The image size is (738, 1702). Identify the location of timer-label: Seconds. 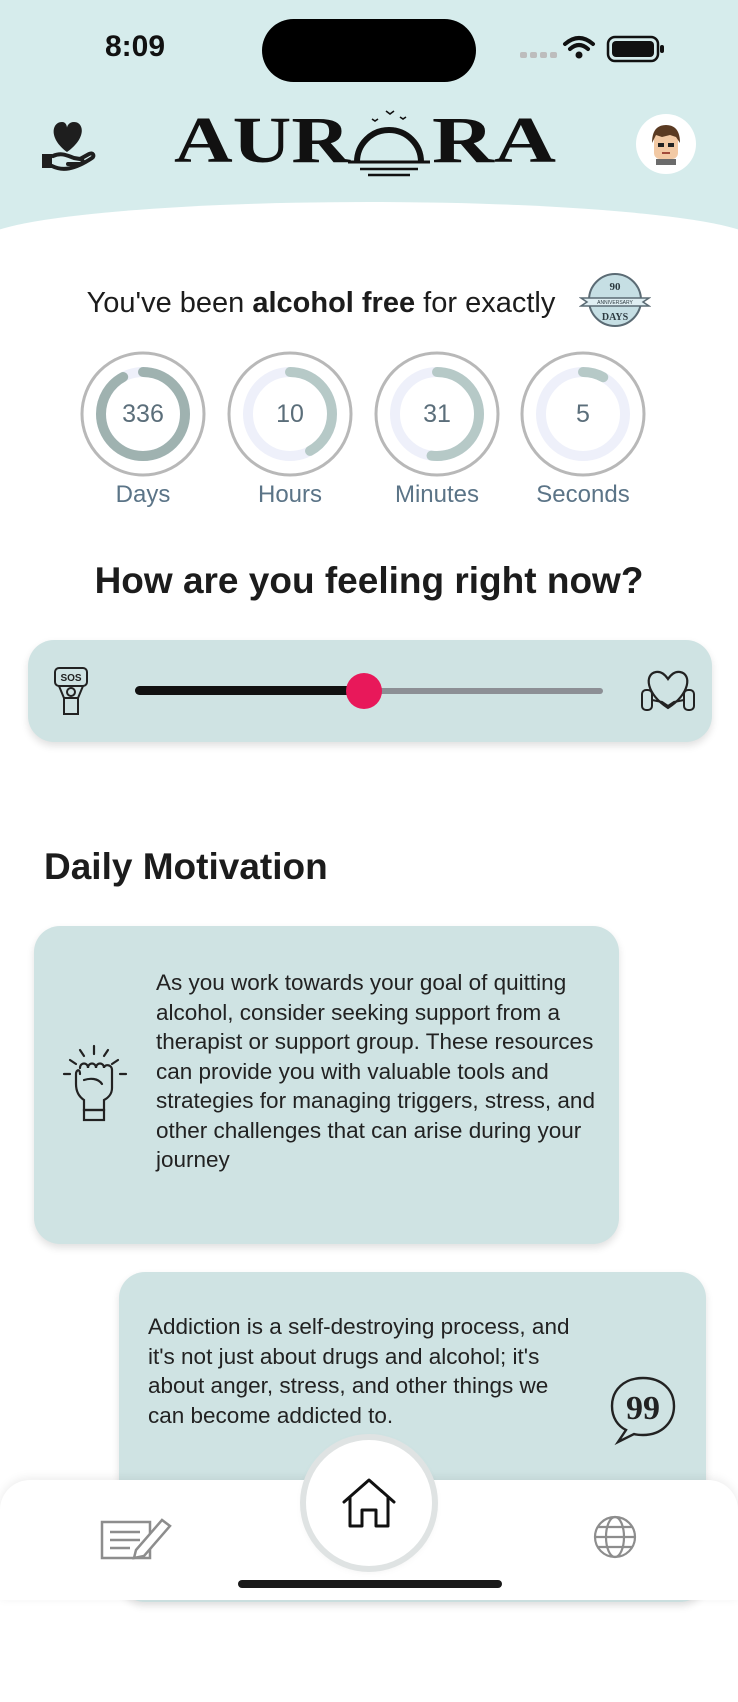
(583, 494).